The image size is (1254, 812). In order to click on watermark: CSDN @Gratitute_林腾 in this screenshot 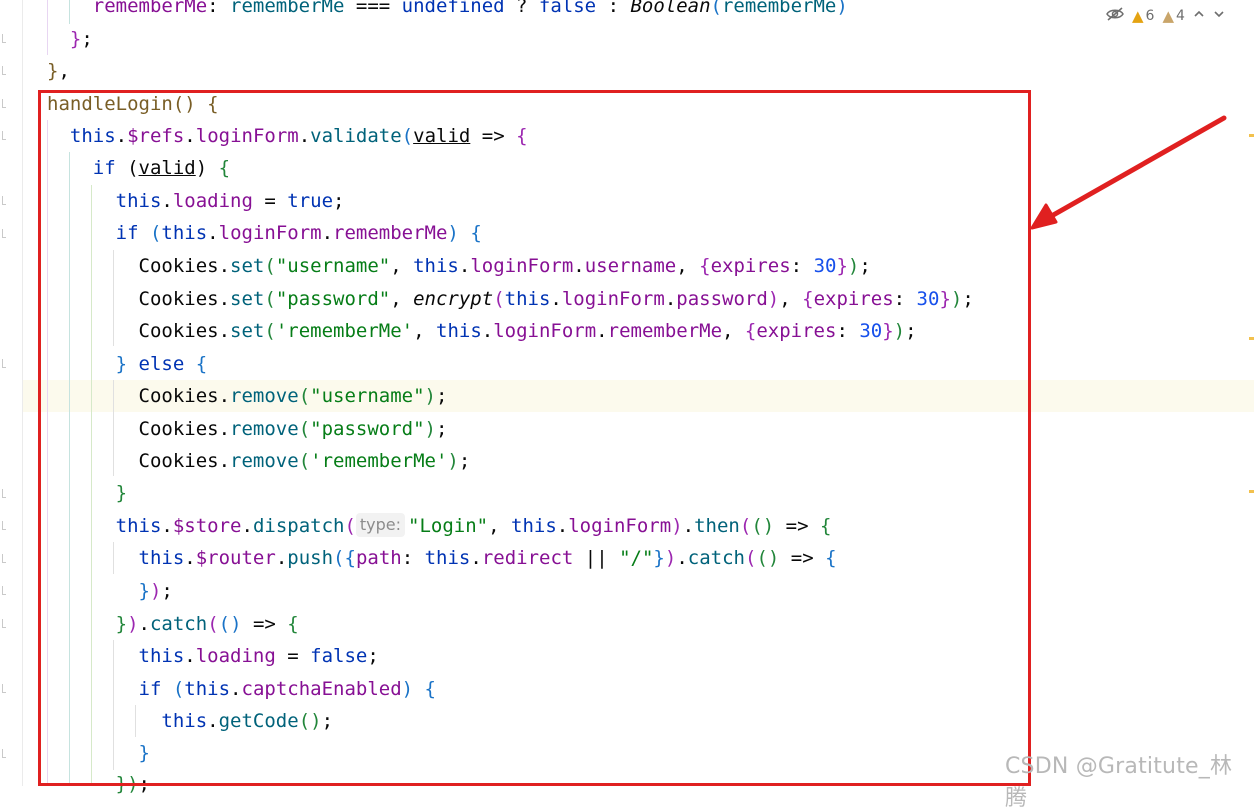, I will do `click(1119, 782)`.